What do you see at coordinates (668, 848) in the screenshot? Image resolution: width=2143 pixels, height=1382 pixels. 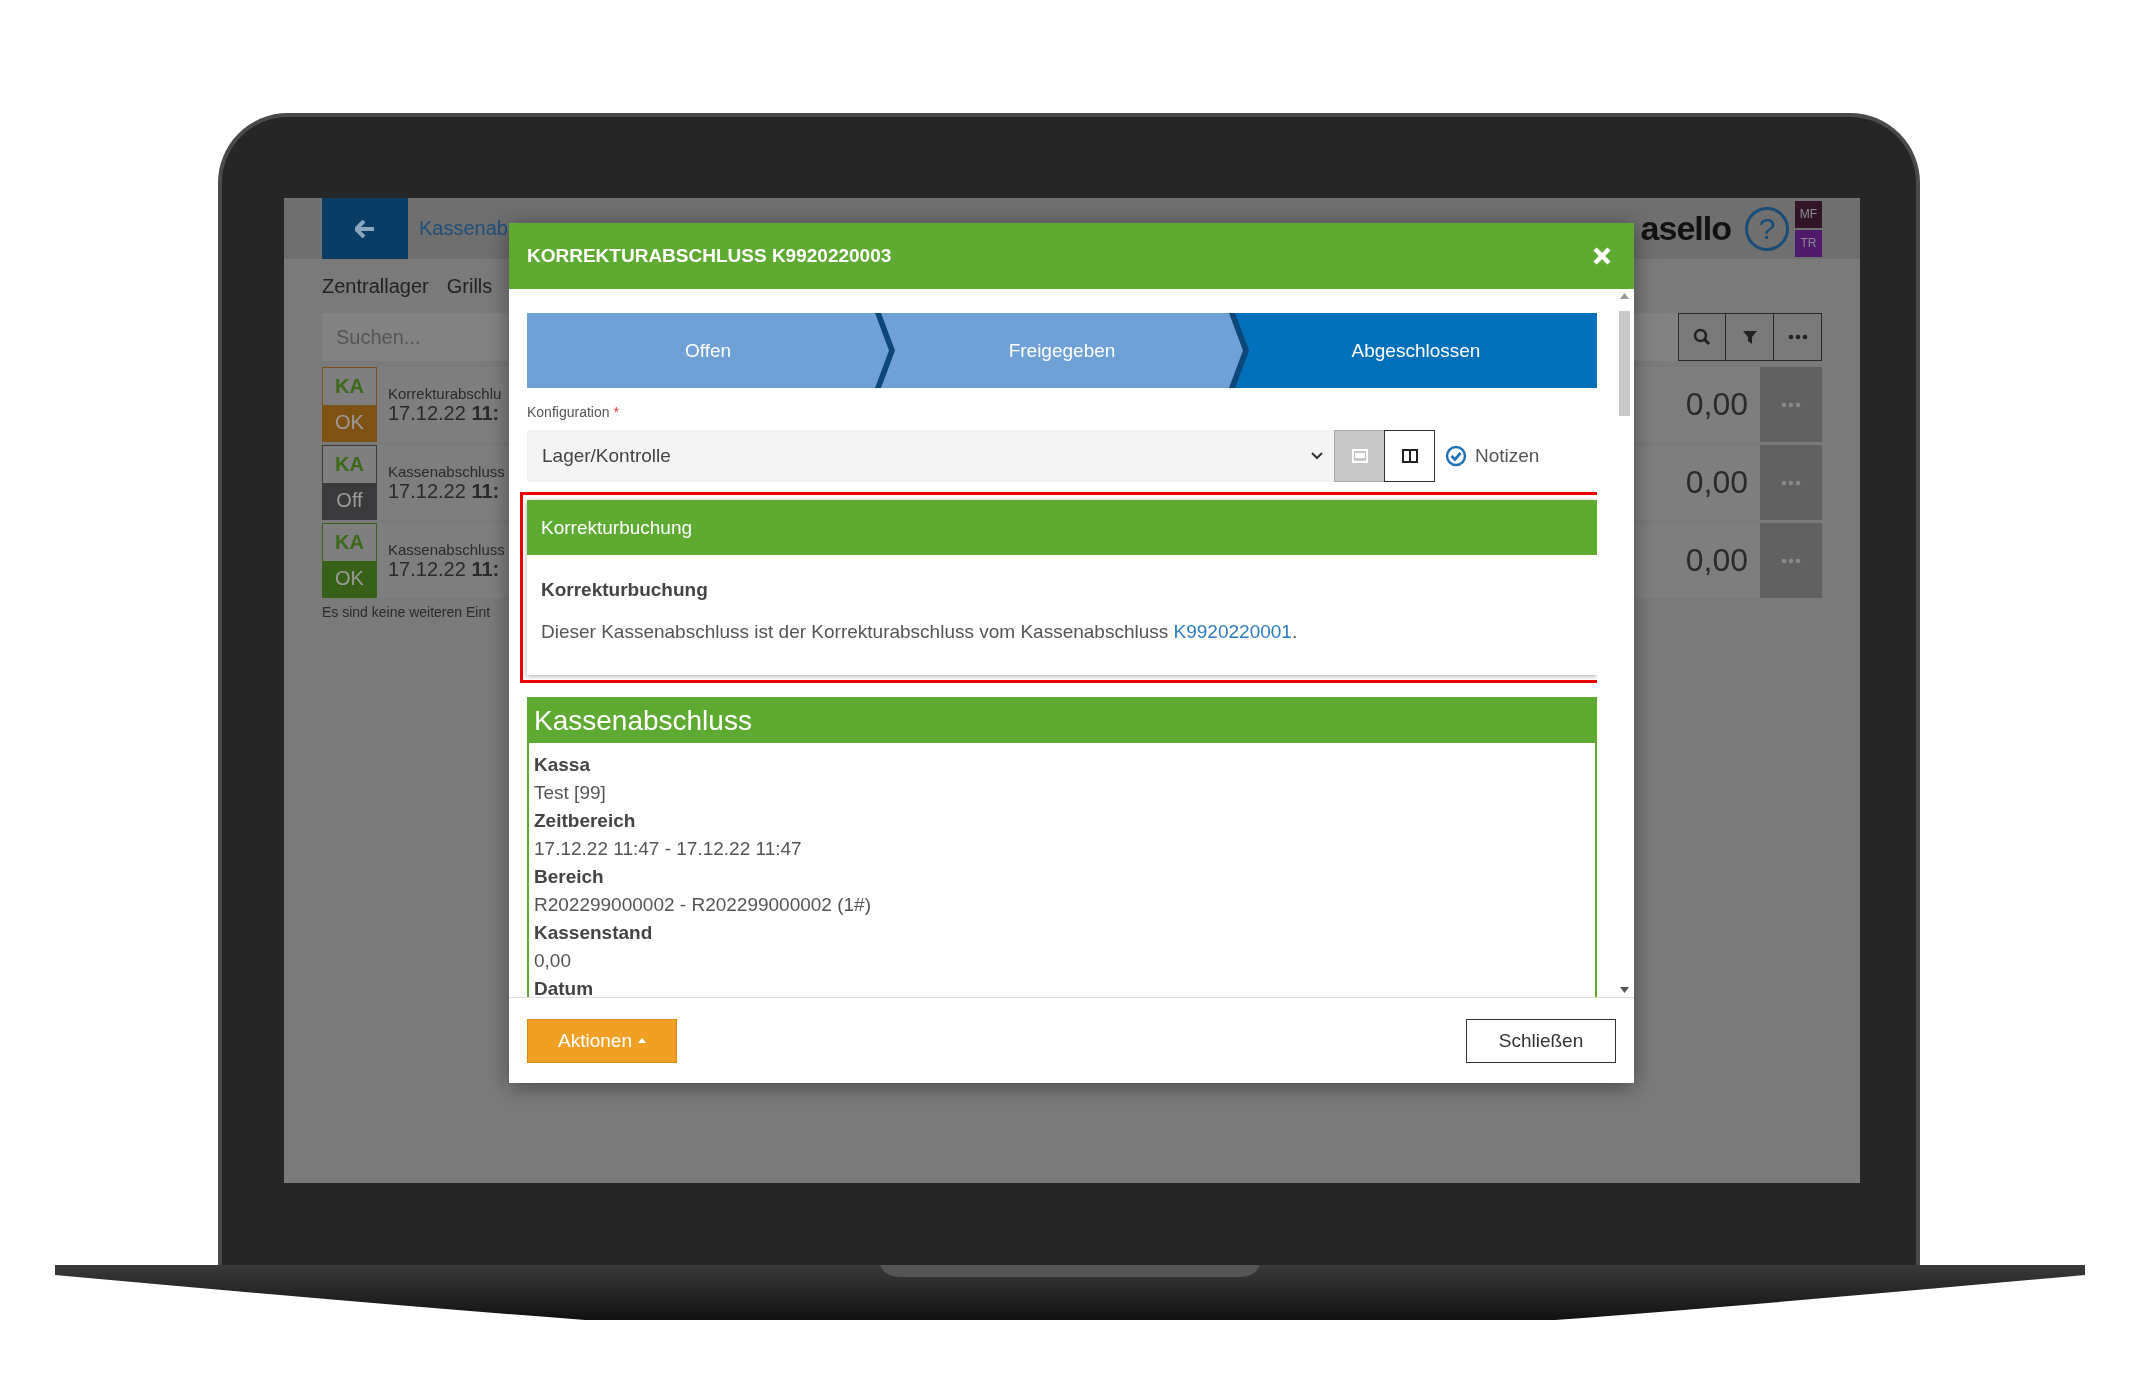 I see `field-value: 17.12.22 11:47 - 17.12.22 11:47` at bounding box center [668, 848].